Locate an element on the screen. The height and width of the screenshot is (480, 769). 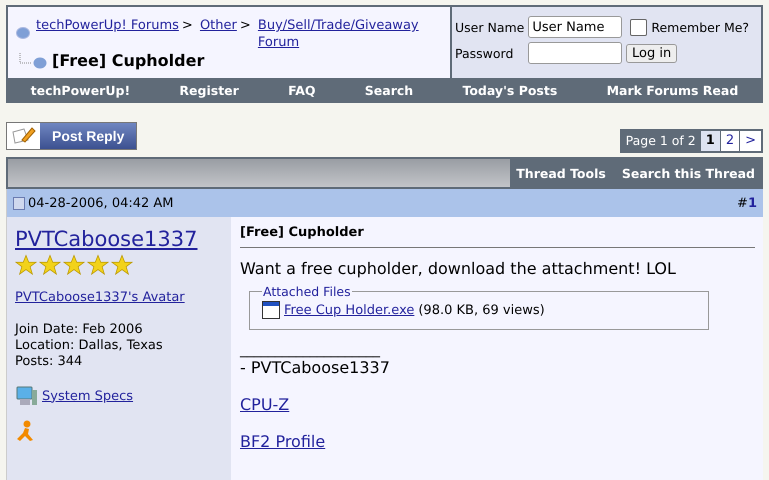
page-link: 1 is located at coordinates (710, 141).